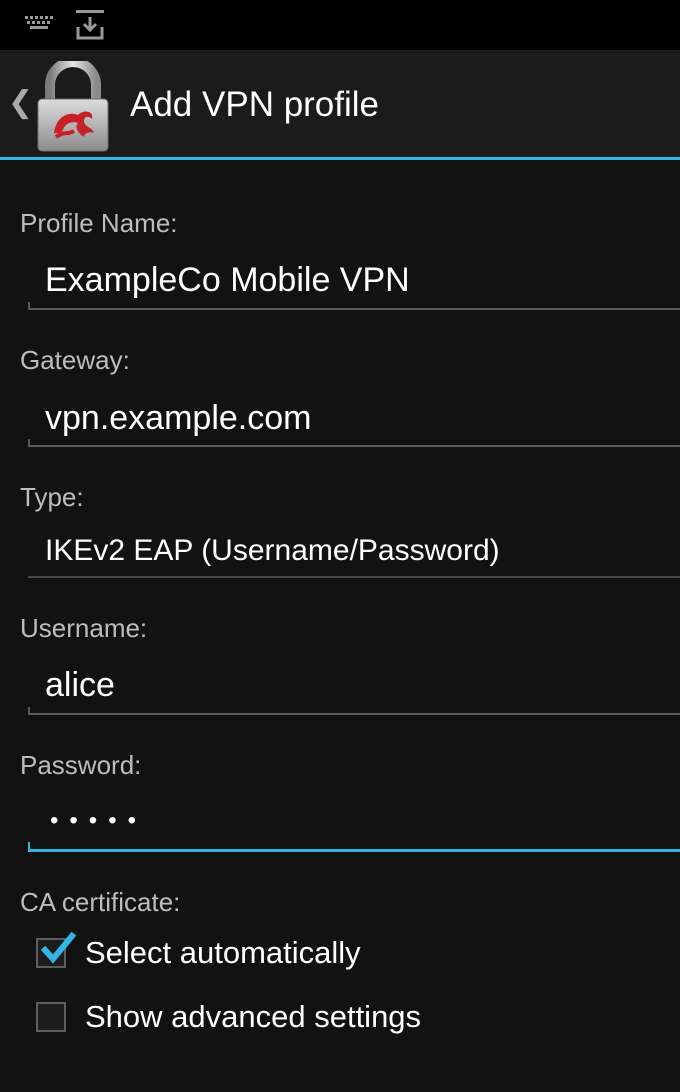 This screenshot has height=1092, width=680. I want to click on username-input: alice, so click(80, 685).